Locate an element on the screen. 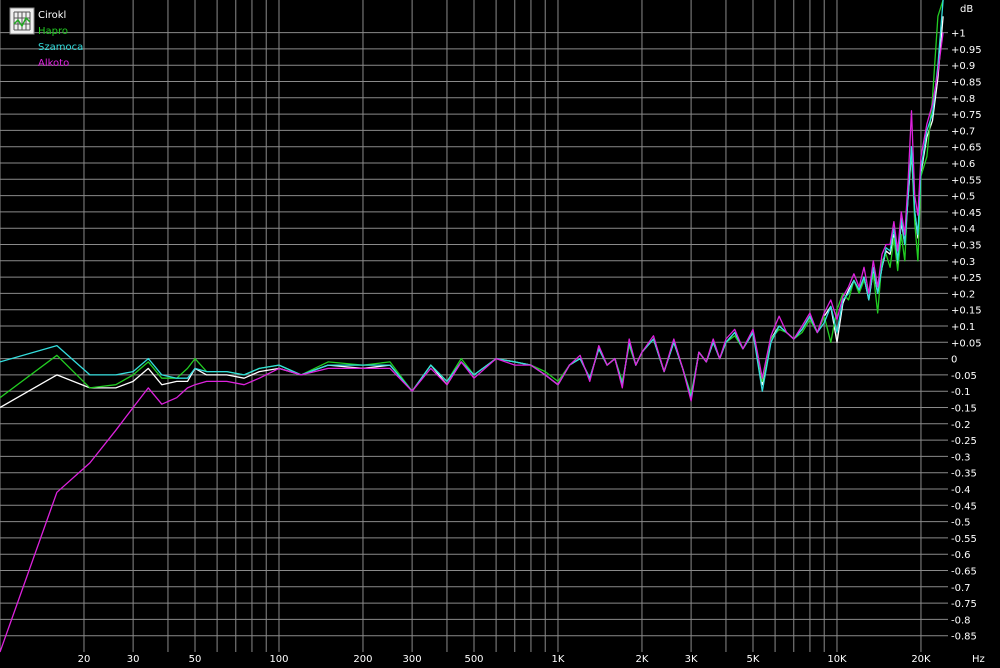  y-tick-label: -0.35 is located at coordinates (964, 474).